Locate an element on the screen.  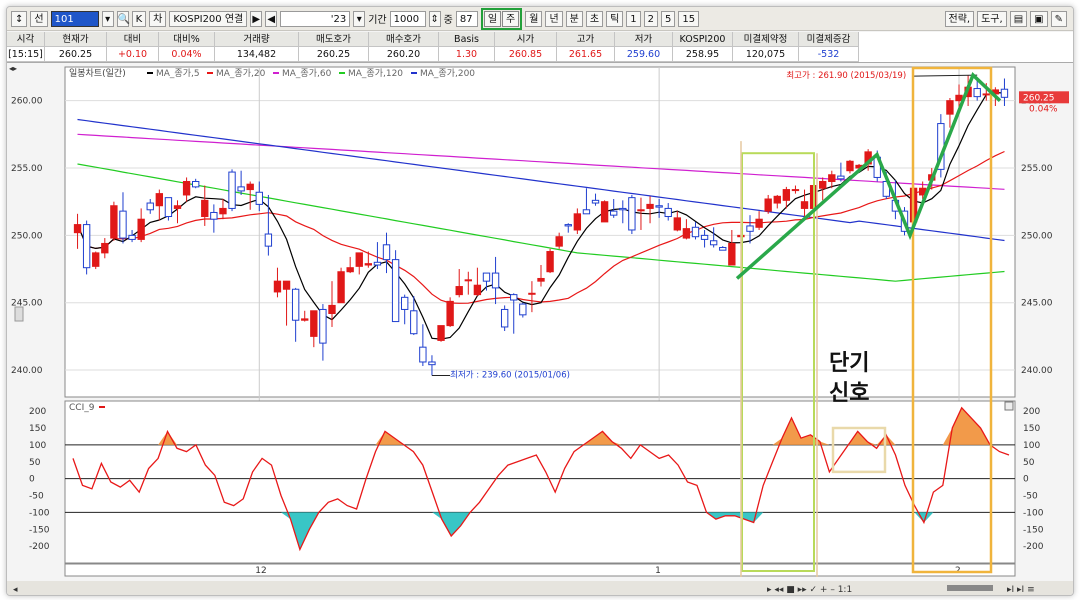
price-tick-right: 245.00 is located at coordinates (1037, 304).